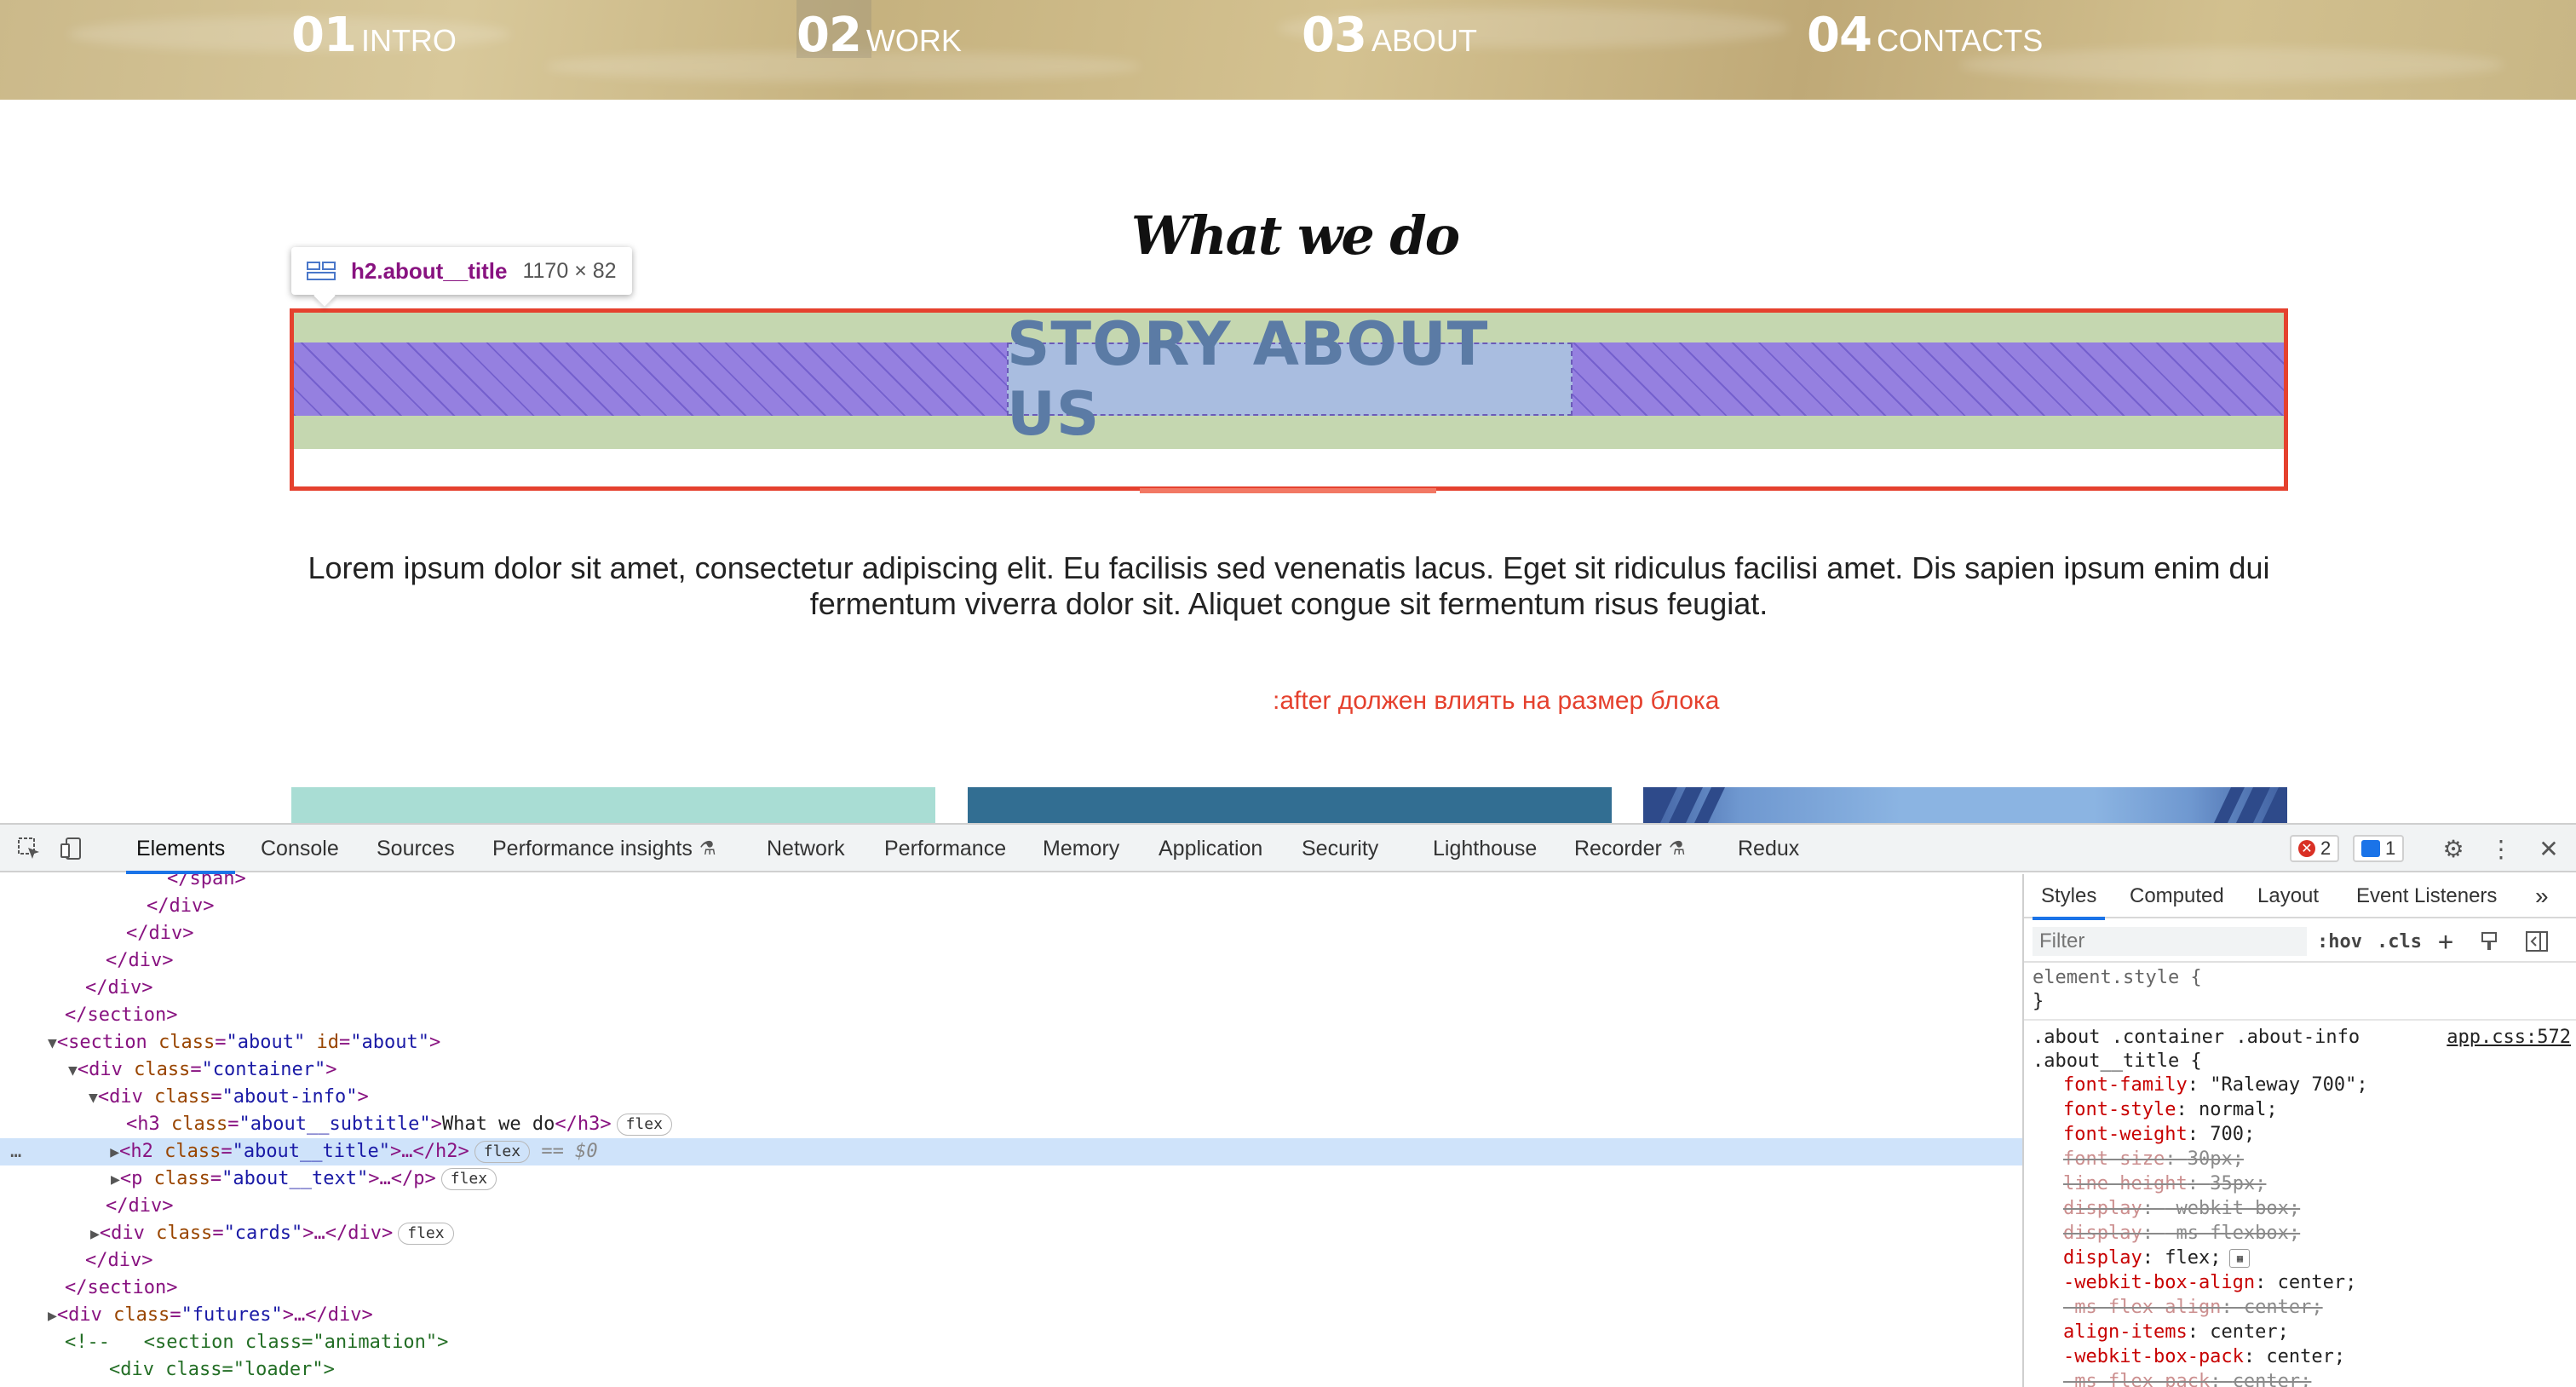 This screenshot has height=1387, width=2576. I want to click on hover-state-toggle: :hov, so click(2339, 942).